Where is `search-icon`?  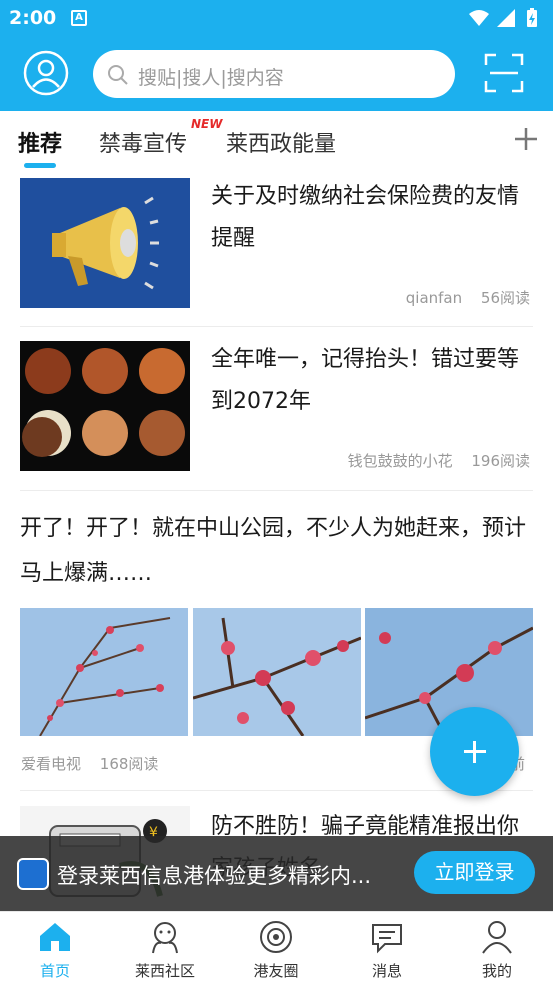
search-icon is located at coordinates (118, 75).